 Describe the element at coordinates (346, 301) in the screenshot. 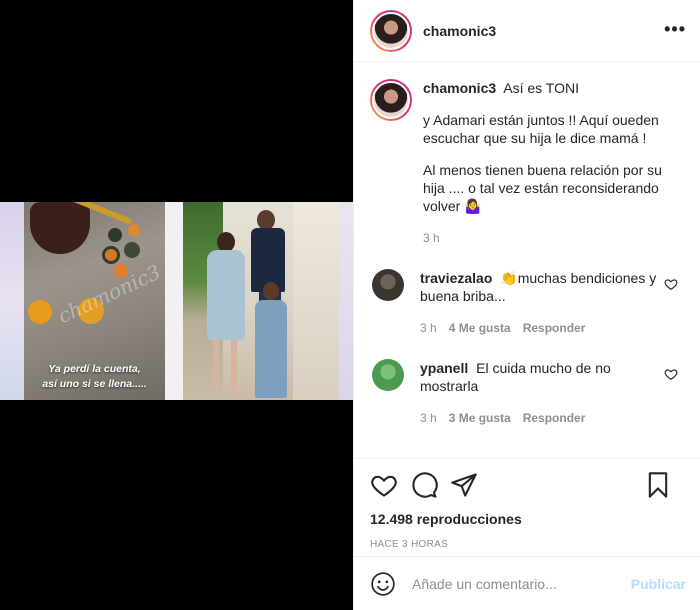

I see `image-edge-right` at that location.